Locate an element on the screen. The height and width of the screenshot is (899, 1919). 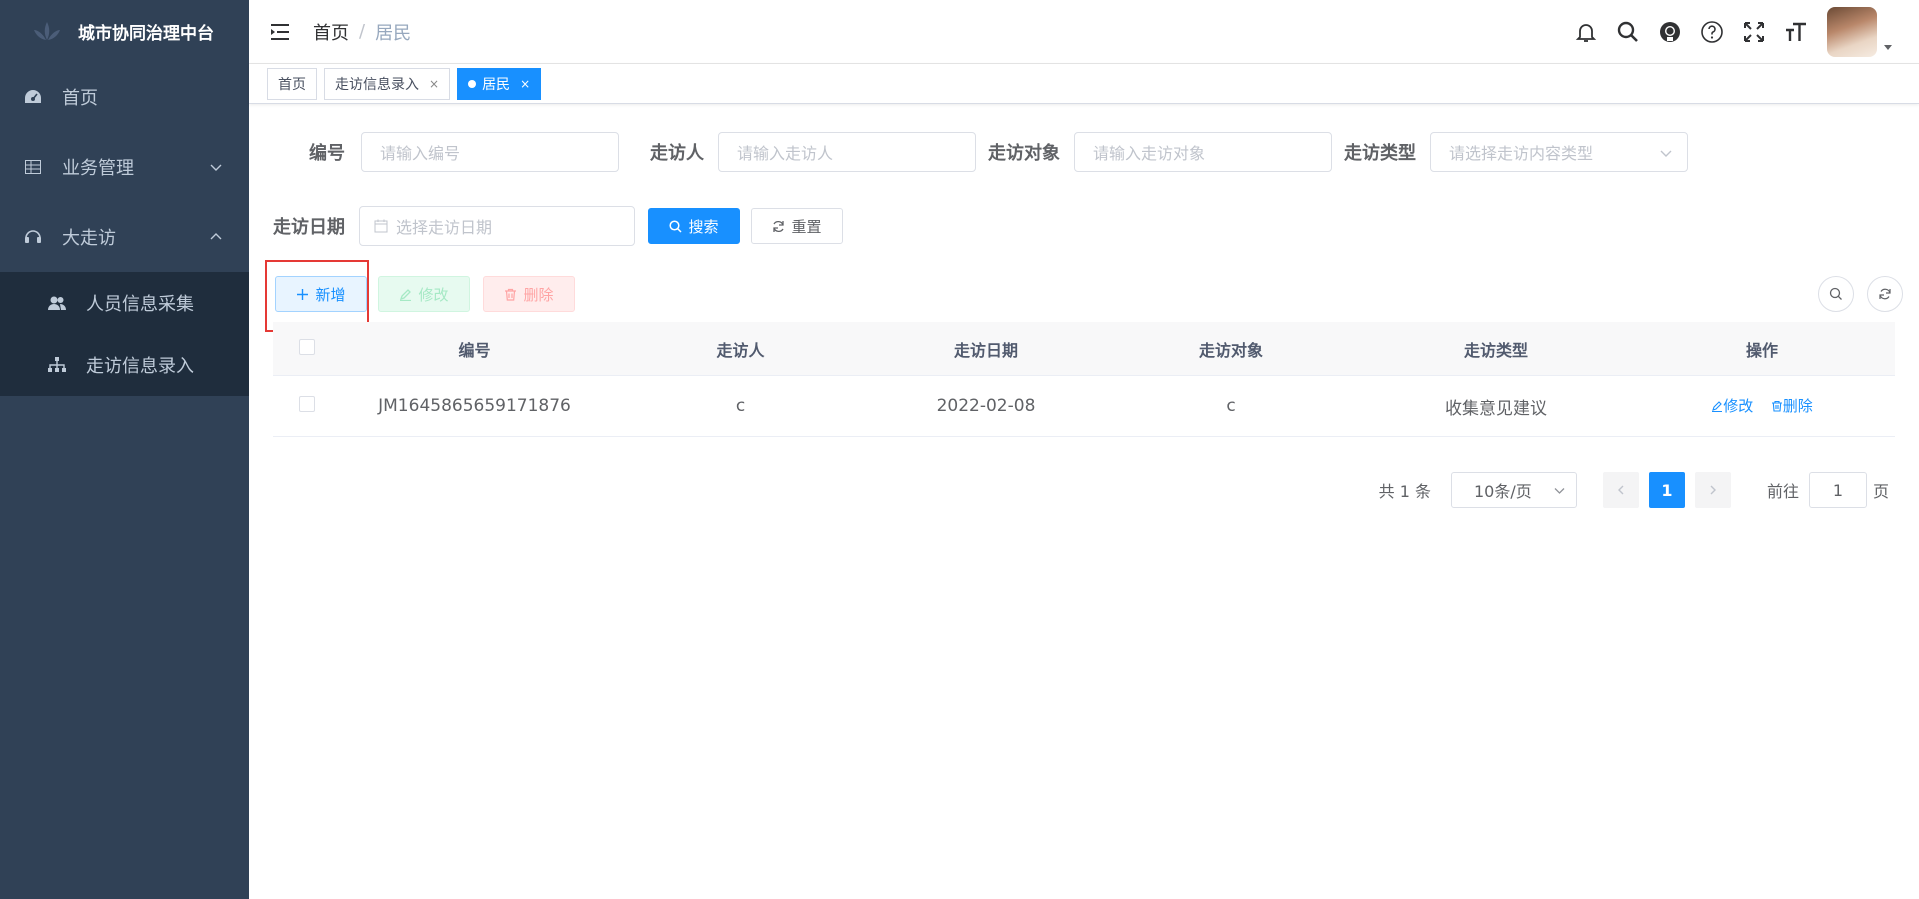
delete-button: 删除 is located at coordinates (529, 294).